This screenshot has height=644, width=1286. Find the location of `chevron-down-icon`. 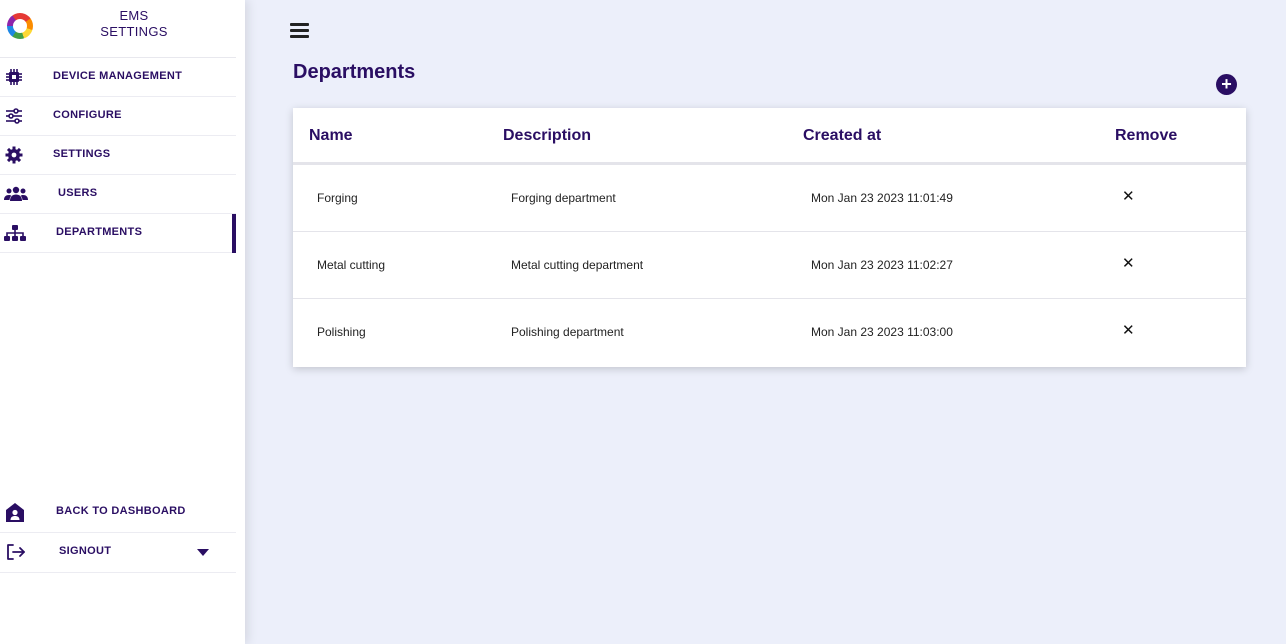

chevron-down-icon is located at coordinates (203, 552).